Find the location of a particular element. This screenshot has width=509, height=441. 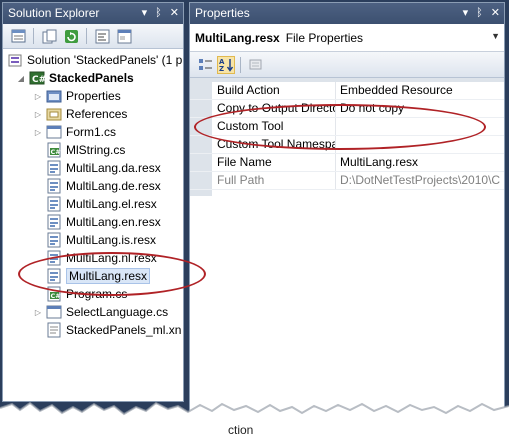

tree-item: ▷ SelectLanguage.cs is located at coordinates (100, 312).